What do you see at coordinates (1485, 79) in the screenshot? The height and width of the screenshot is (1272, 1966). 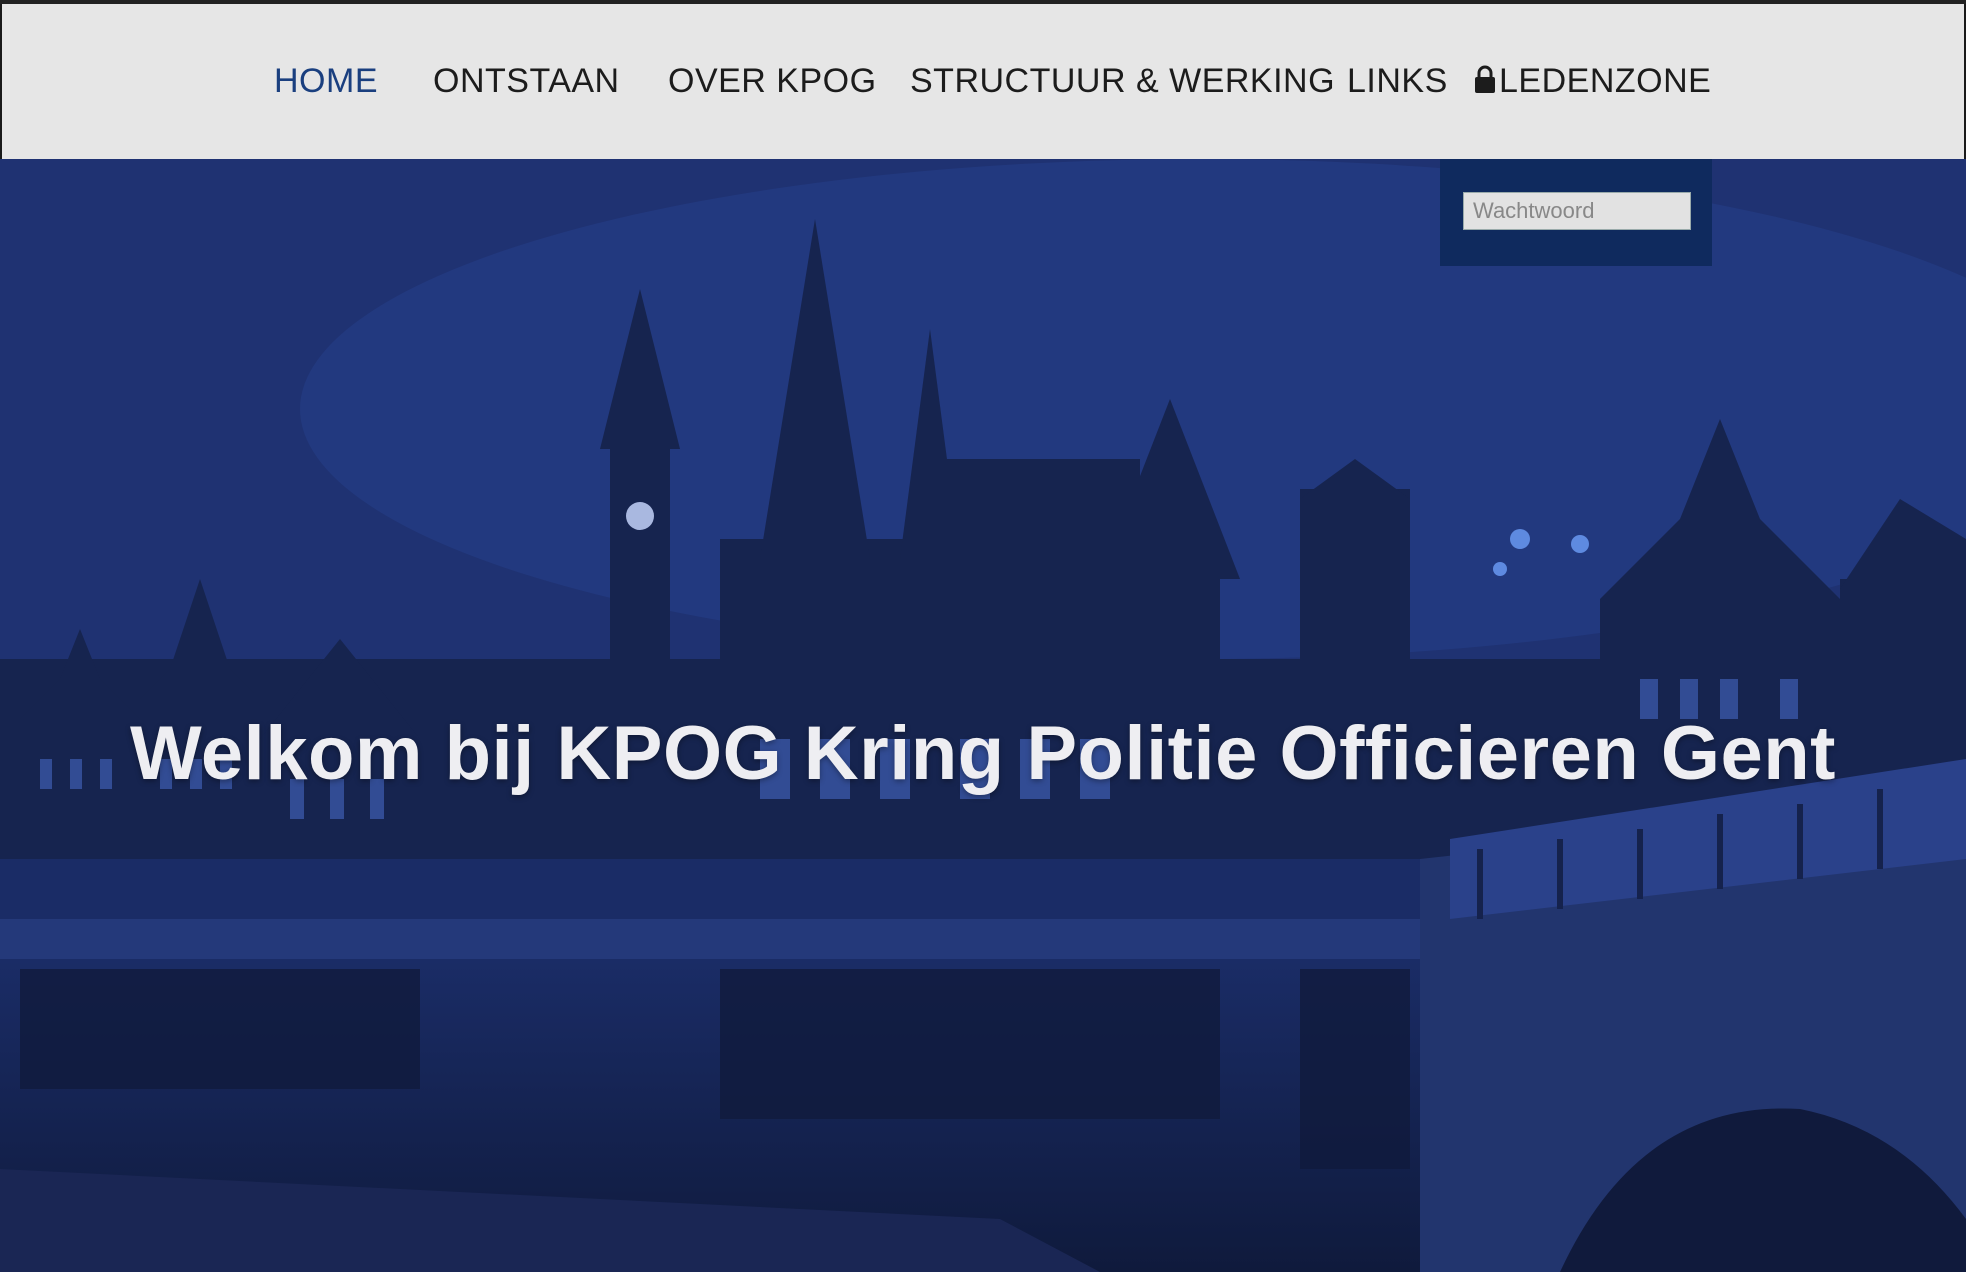 I see `lock-icon` at bounding box center [1485, 79].